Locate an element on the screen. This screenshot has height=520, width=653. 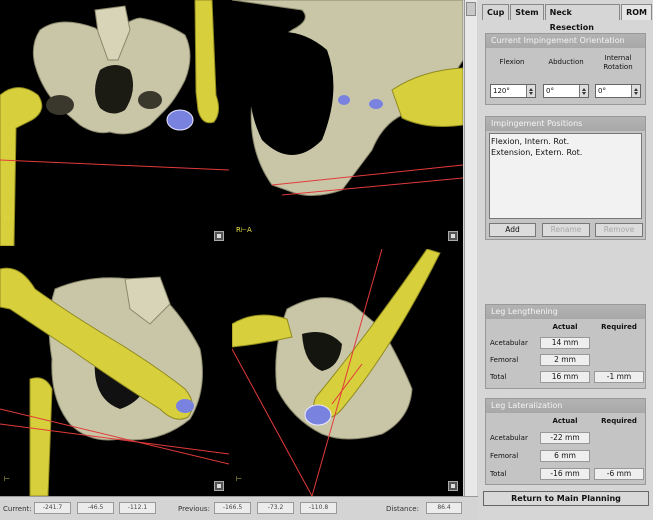
add-button: Add is located at coordinates (512, 230).